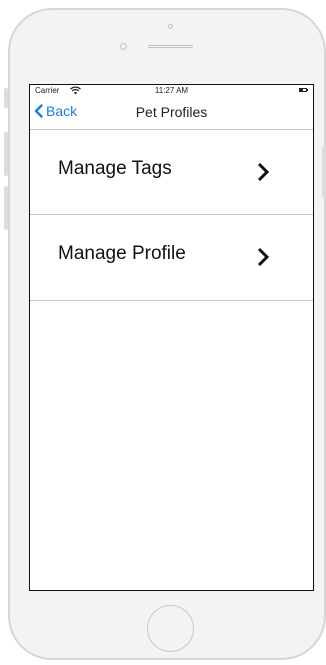  I want to click on menu-item-manage-tags: Manage Tags, so click(171, 172).